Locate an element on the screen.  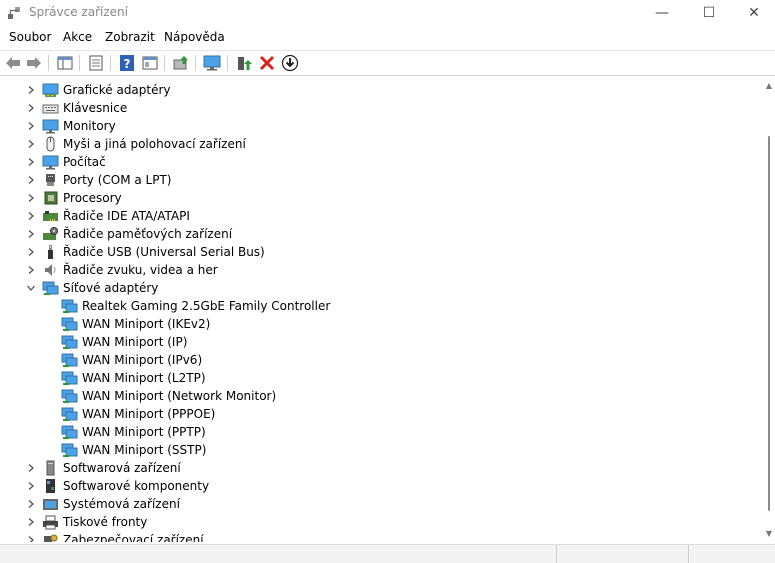
tree-category-radice-zvuku-videa-a-her: Řadiče zvuku, videa a her is located at coordinates (380, 270).